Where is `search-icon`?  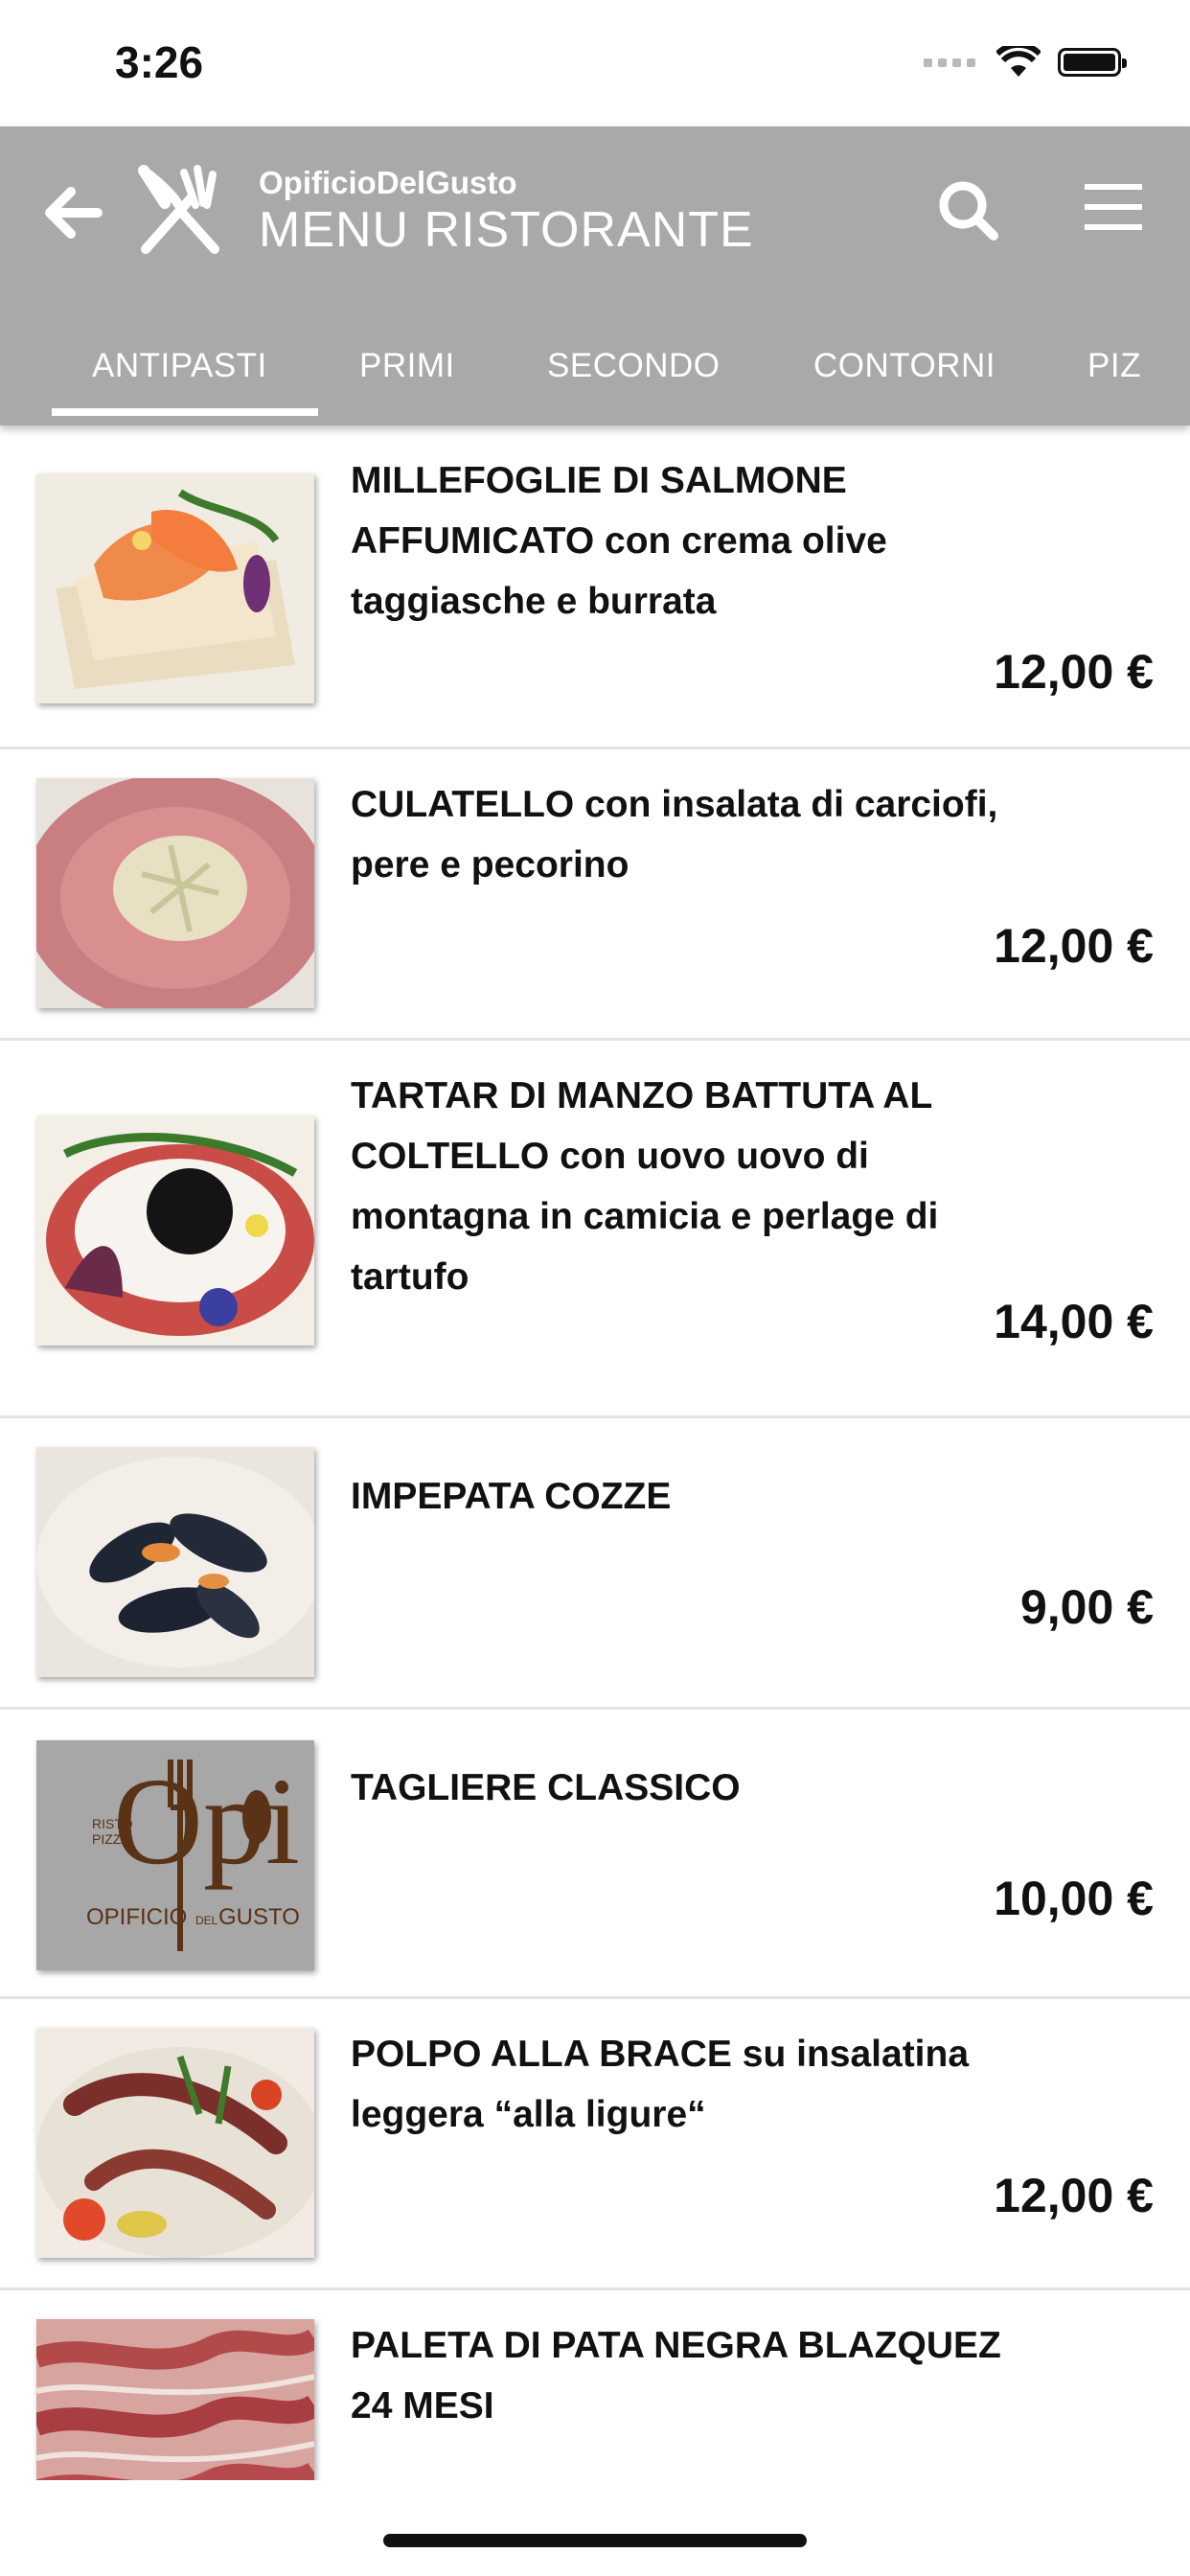 search-icon is located at coordinates (968, 209).